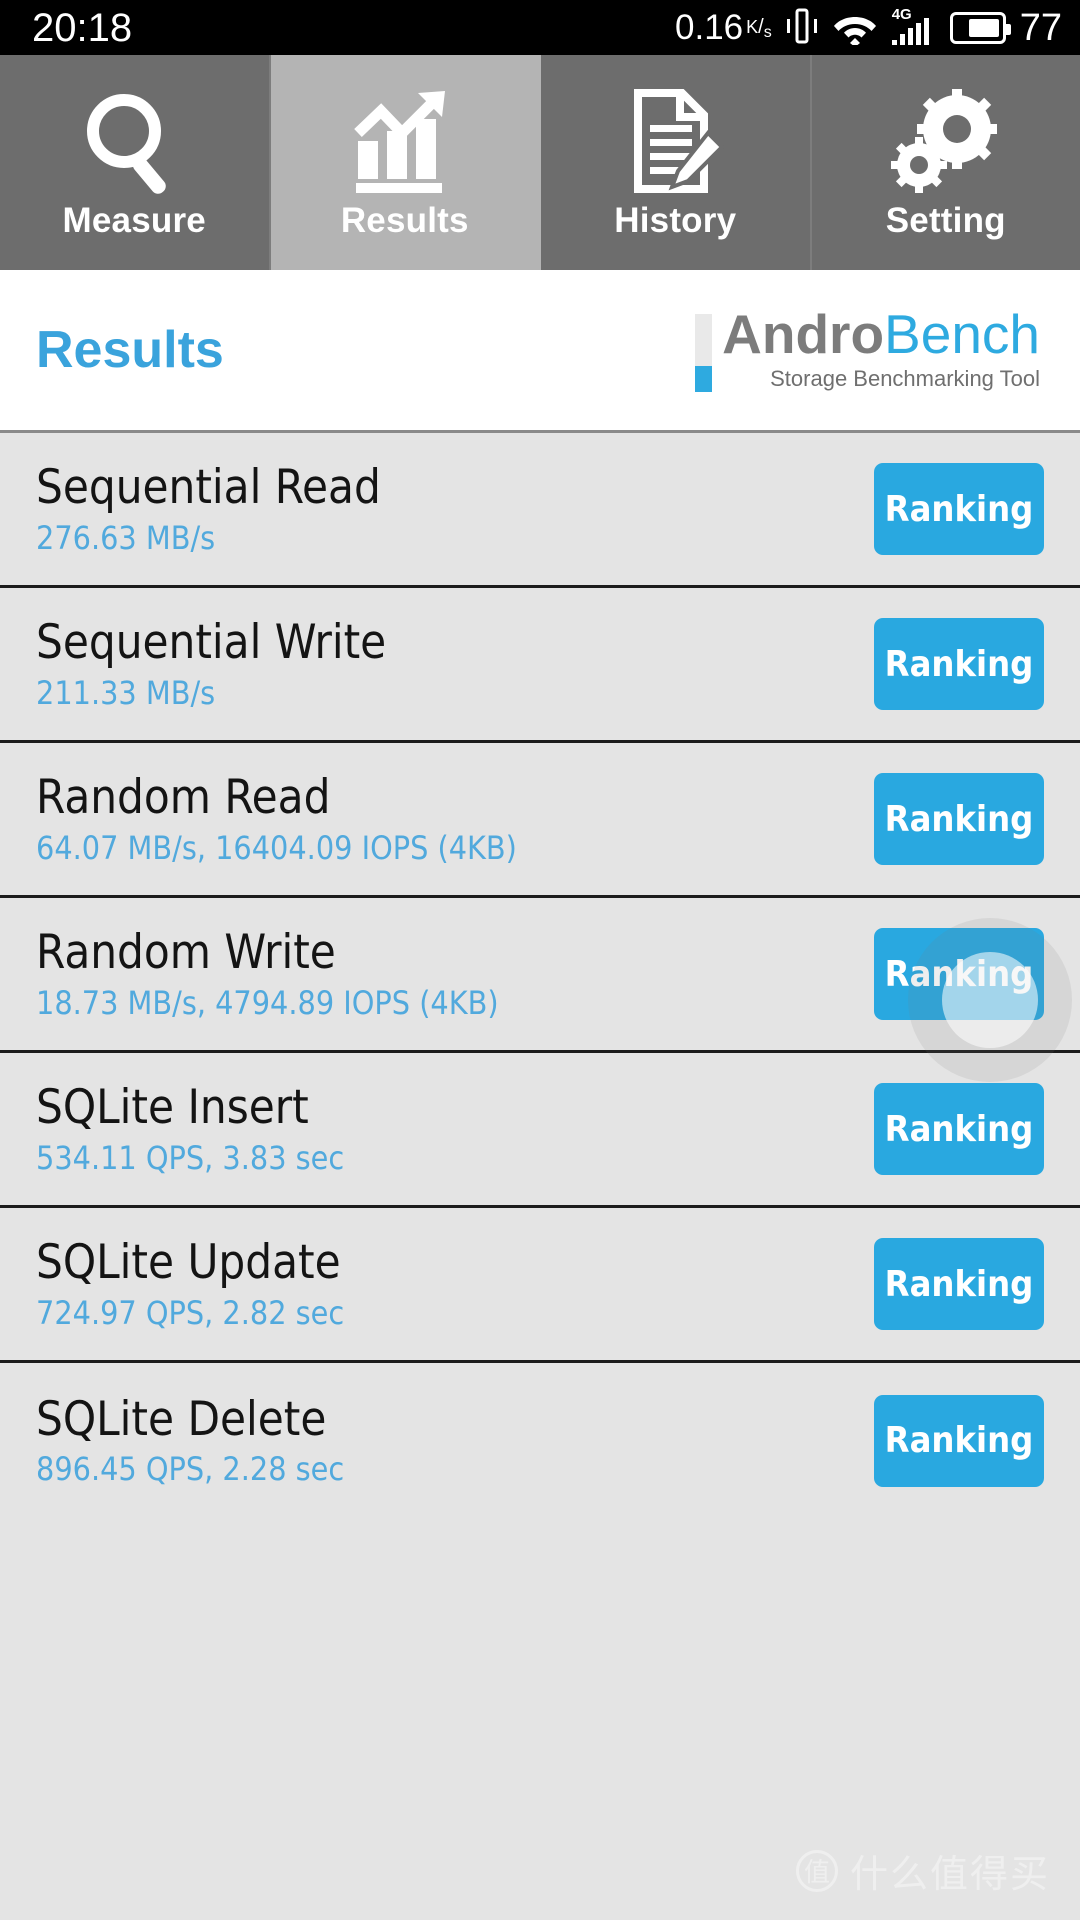  What do you see at coordinates (949, 1874) in the screenshot?
I see `watermark-text: 什么值得买` at bounding box center [949, 1874].